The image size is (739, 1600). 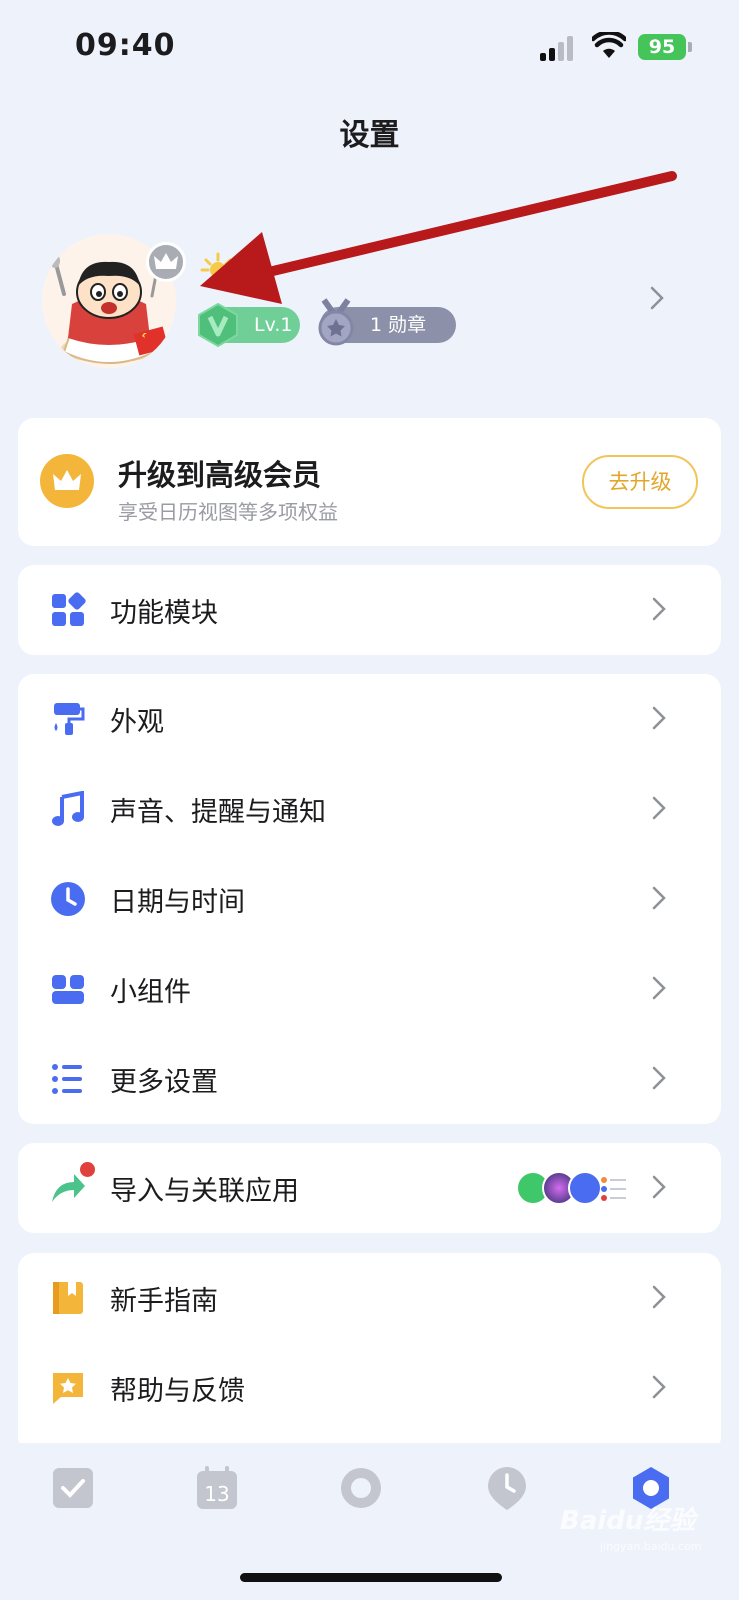 I want to click on feedback-icon, so click(x=68, y=1388).